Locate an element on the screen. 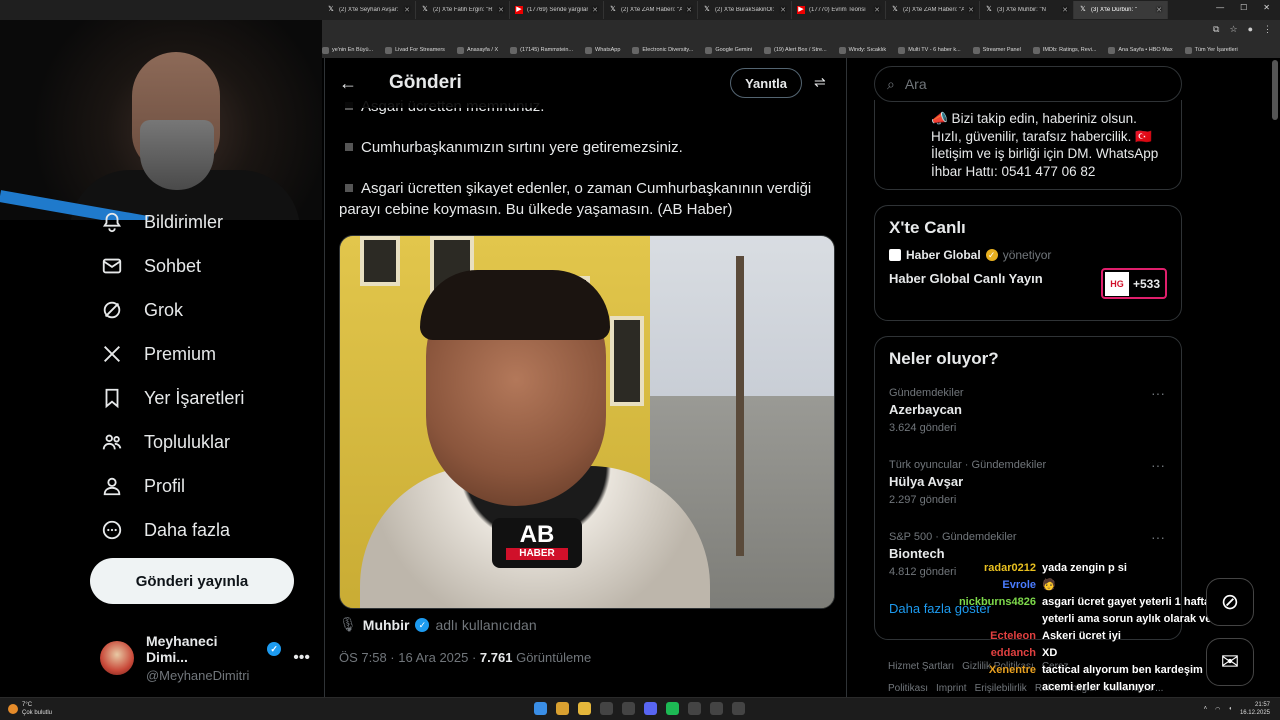  sidebar-item: Bildirimler is located at coordinates (205, 222).